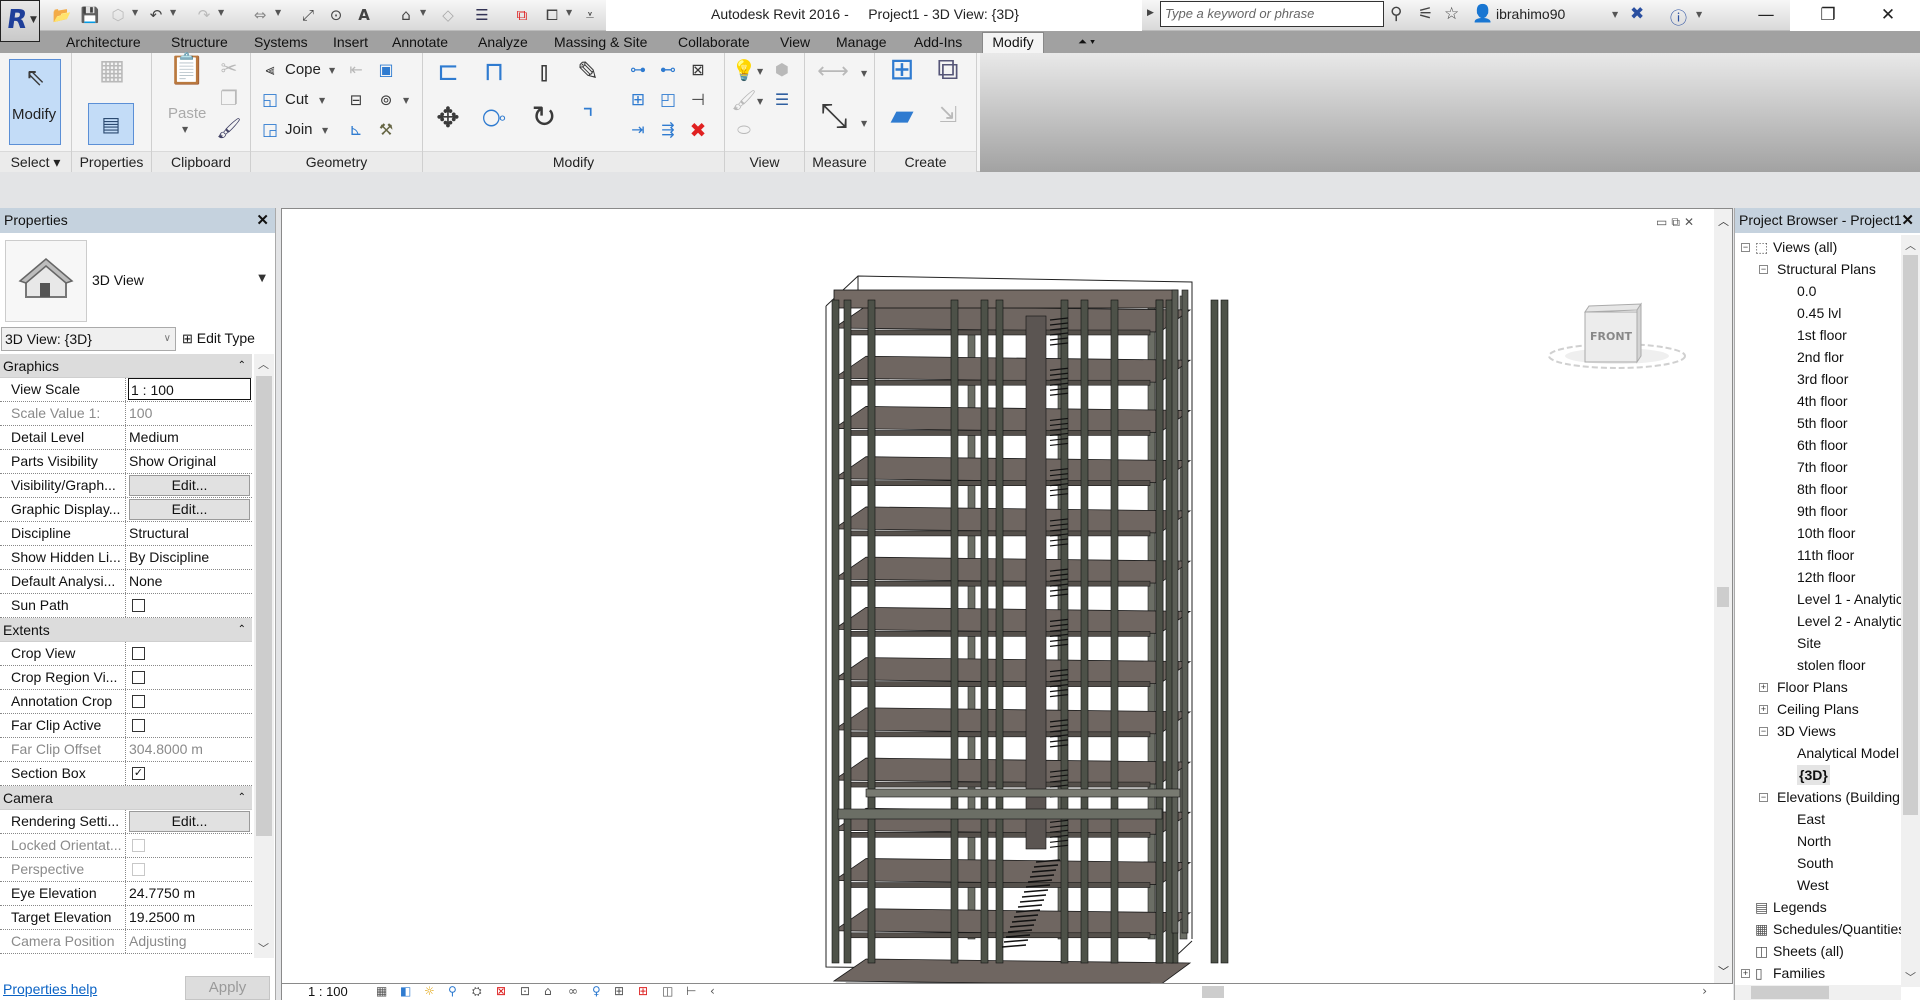 This screenshot has width=1920, height=1000. Describe the element at coordinates (1826, 577) in the screenshot. I see `browser-item: 12th floor` at that location.